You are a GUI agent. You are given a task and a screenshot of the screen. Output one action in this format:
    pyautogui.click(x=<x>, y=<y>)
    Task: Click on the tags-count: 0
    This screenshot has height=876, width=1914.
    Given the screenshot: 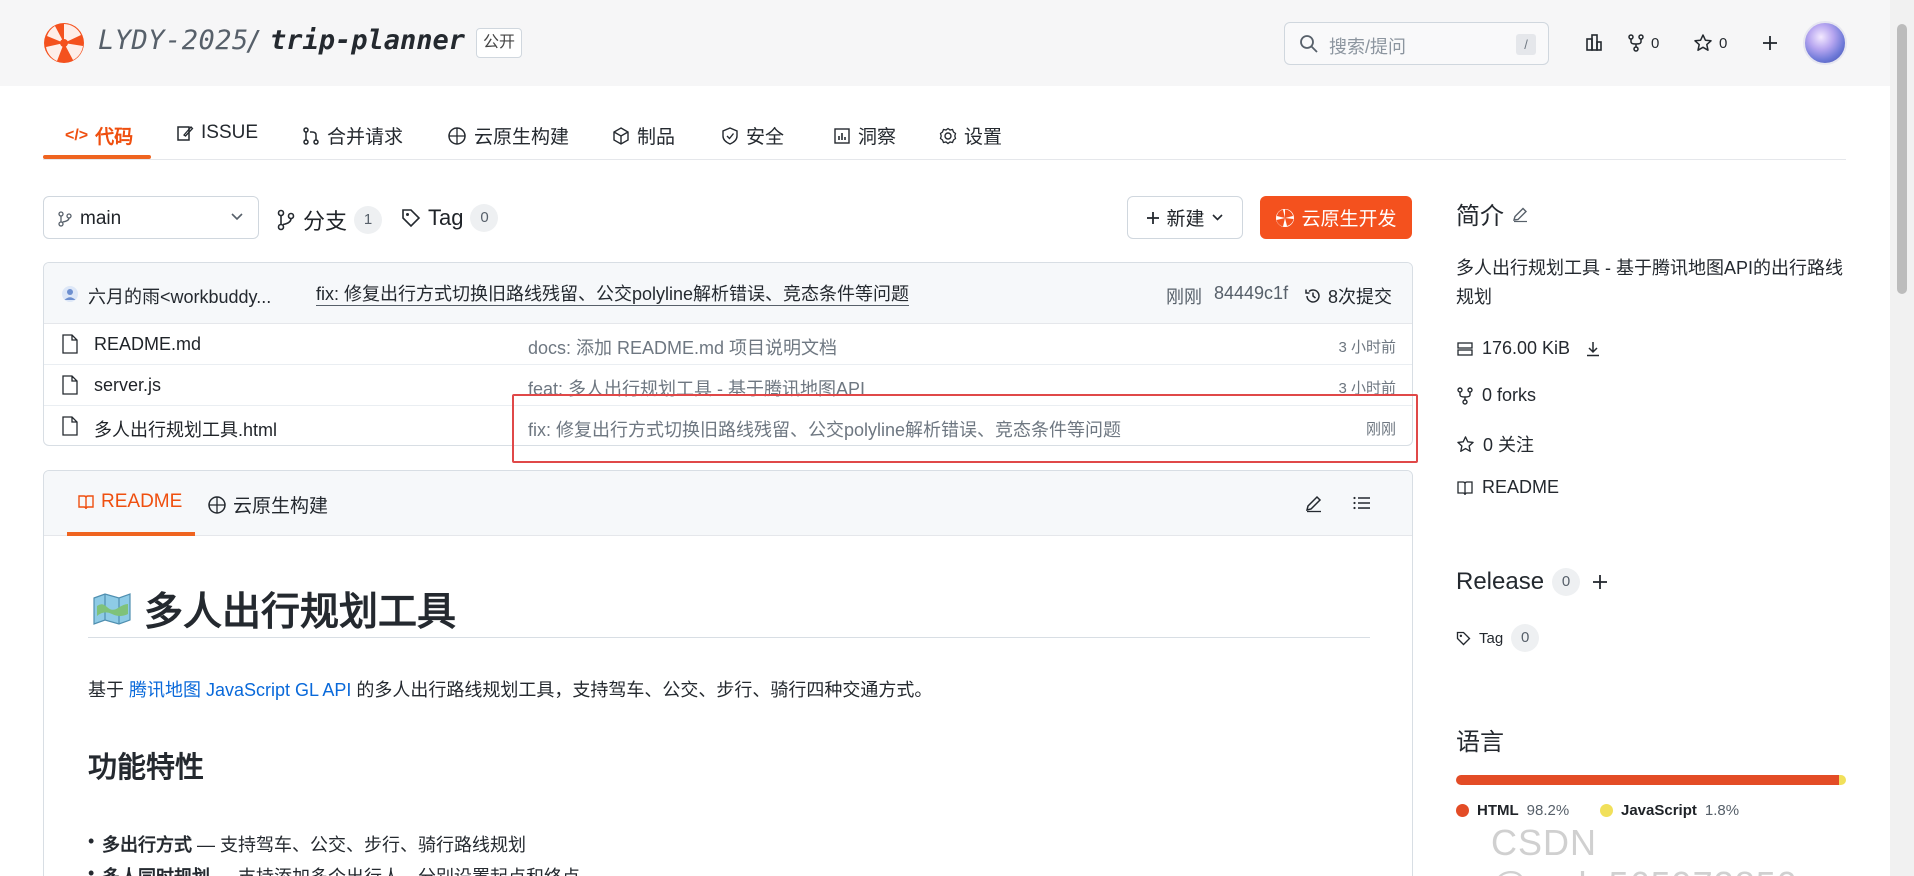 What is the action you would take?
    pyautogui.click(x=484, y=218)
    